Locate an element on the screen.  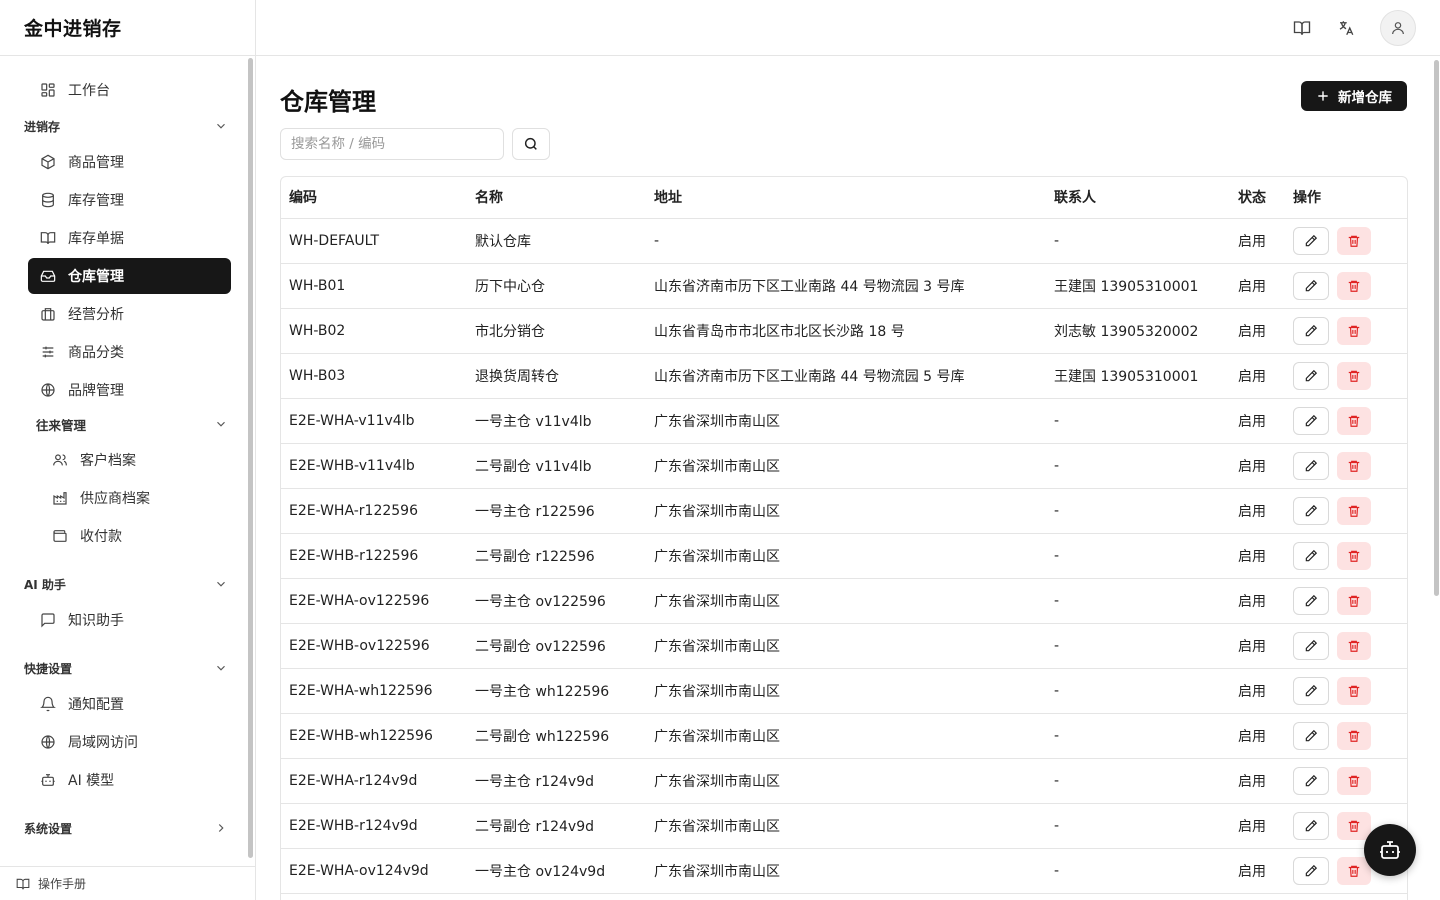
cell-address: 广东省深圳市南山区 is located at coordinates (846, 556).